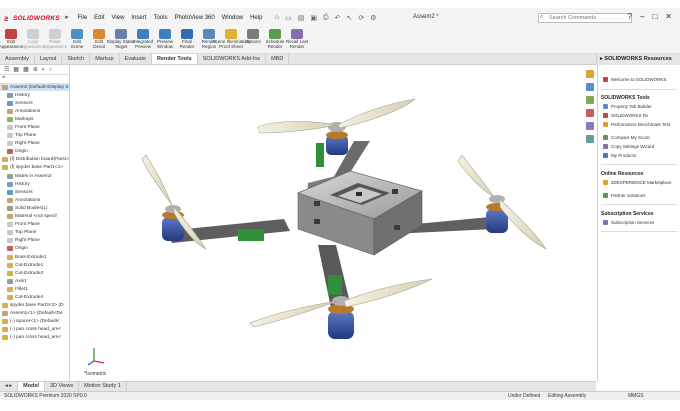 The image size is (680, 411). What do you see at coordinates (231, 40) in the screenshot?
I see `scene-illumination-proof-sheet-button: Scene Illumination Proof Sheet` at bounding box center [231, 40].